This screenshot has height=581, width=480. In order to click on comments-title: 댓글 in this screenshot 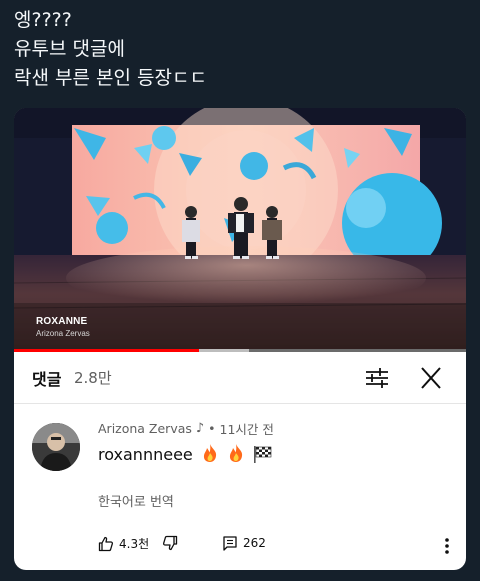, I will do `click(47, 379)`.